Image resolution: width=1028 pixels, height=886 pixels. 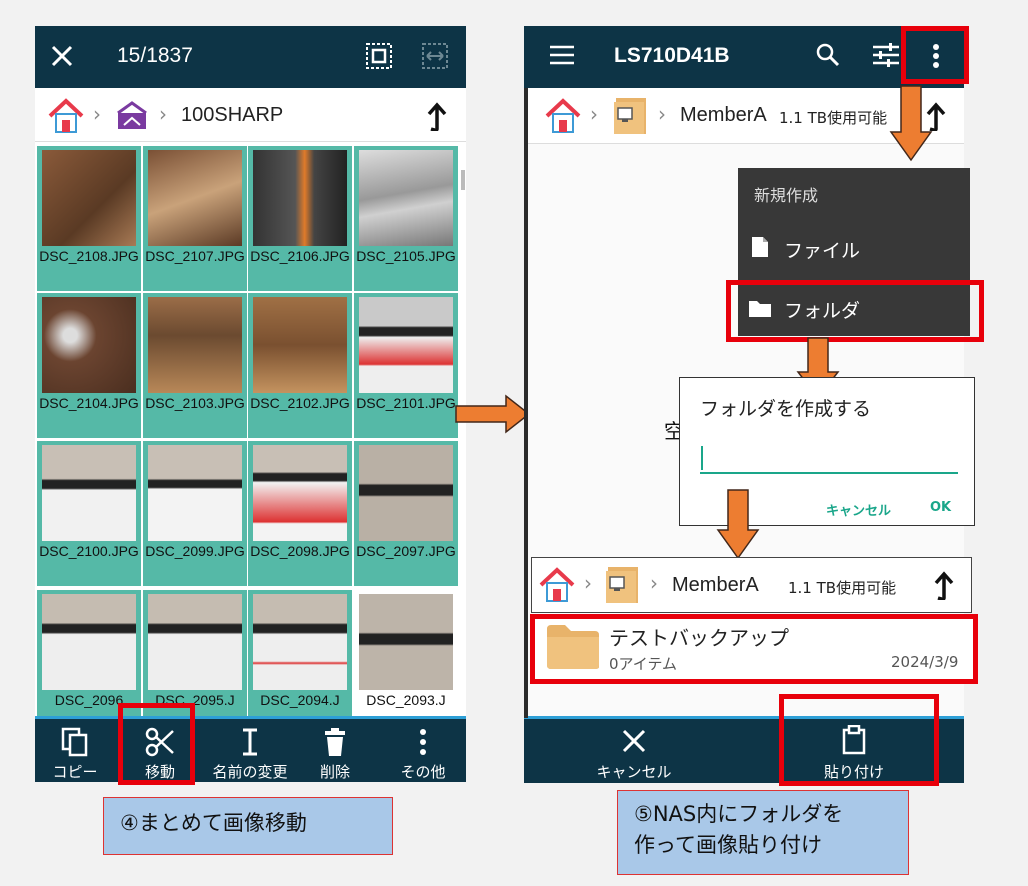 I want to click on copy-icon, so click(x=74, y=742).